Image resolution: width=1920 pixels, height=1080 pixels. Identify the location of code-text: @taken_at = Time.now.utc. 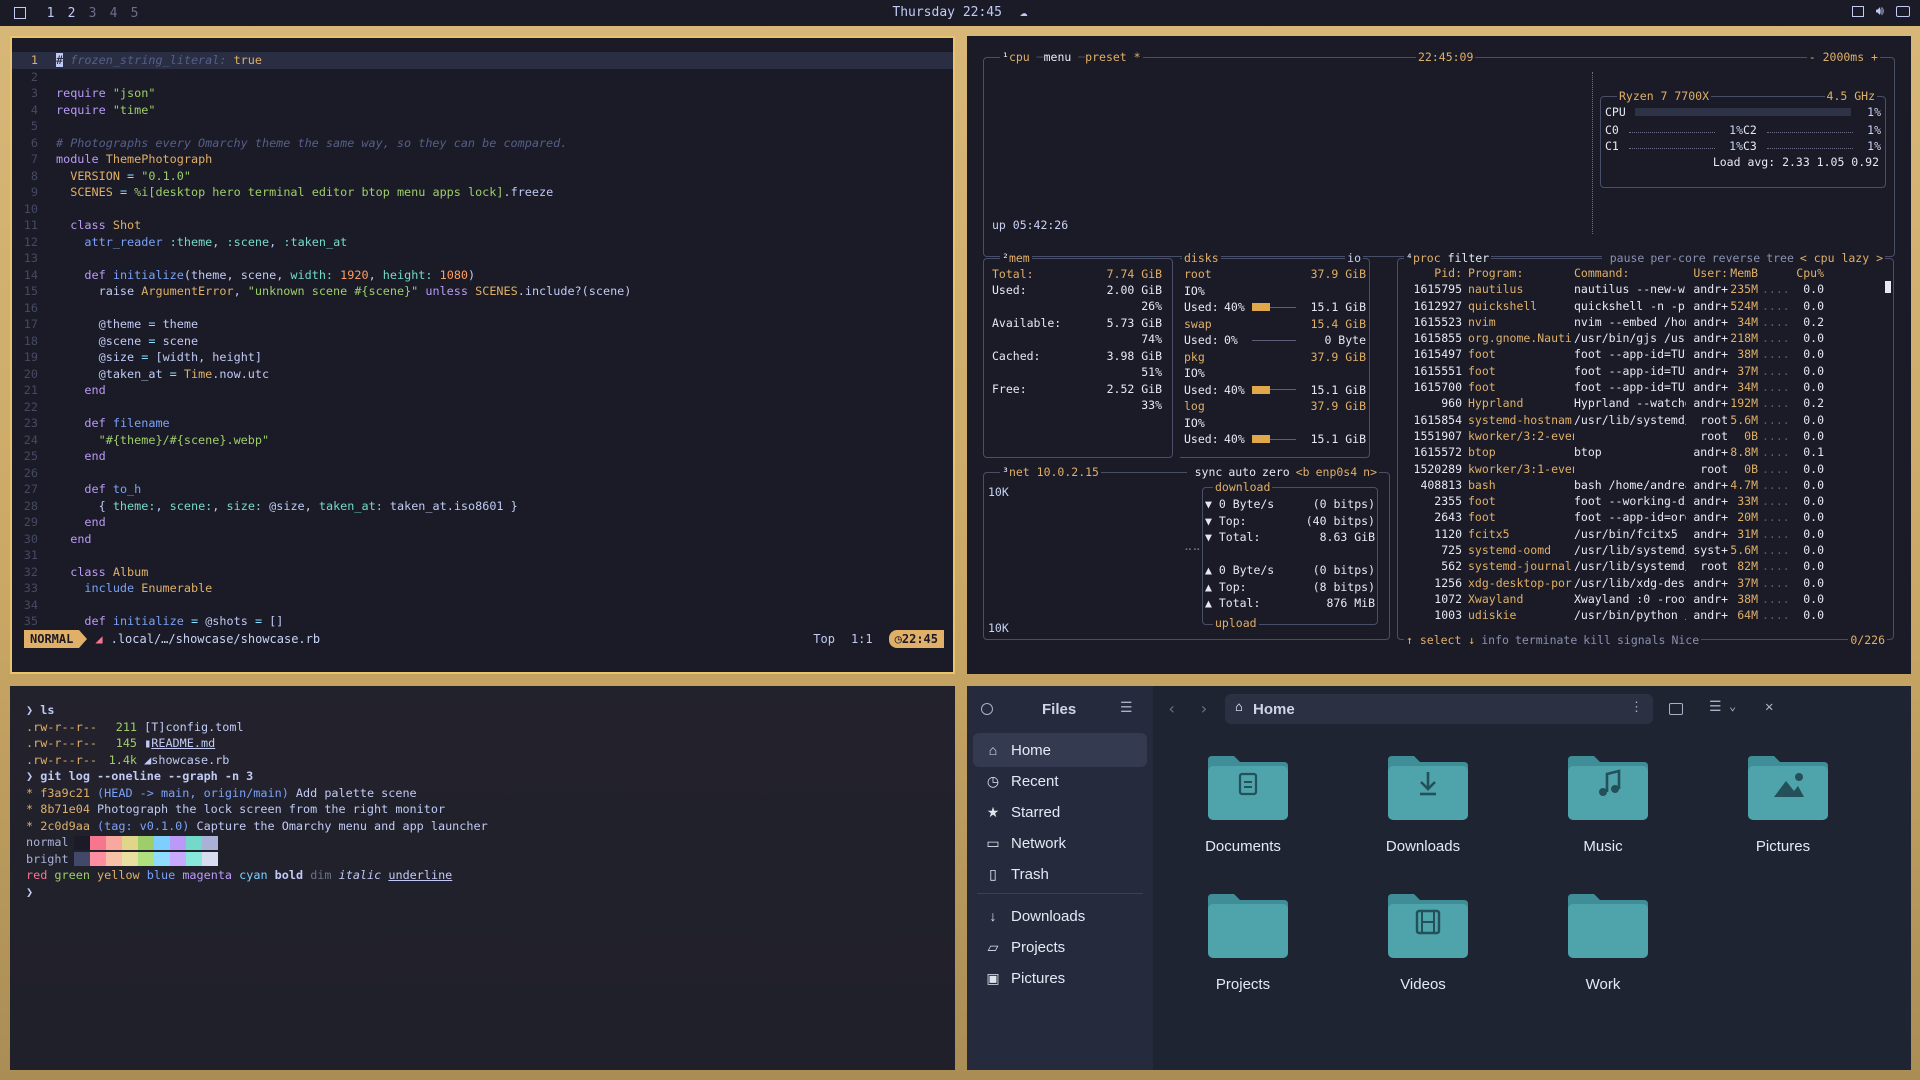
(163, 374).